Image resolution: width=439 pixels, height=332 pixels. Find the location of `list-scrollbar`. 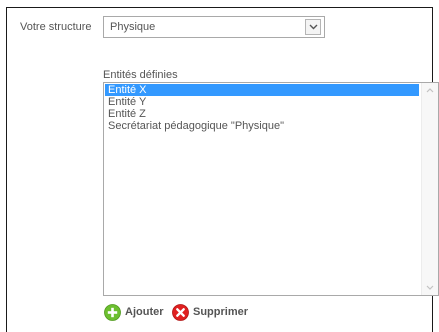

list-scrollbar is located at coordinates (429, 189).